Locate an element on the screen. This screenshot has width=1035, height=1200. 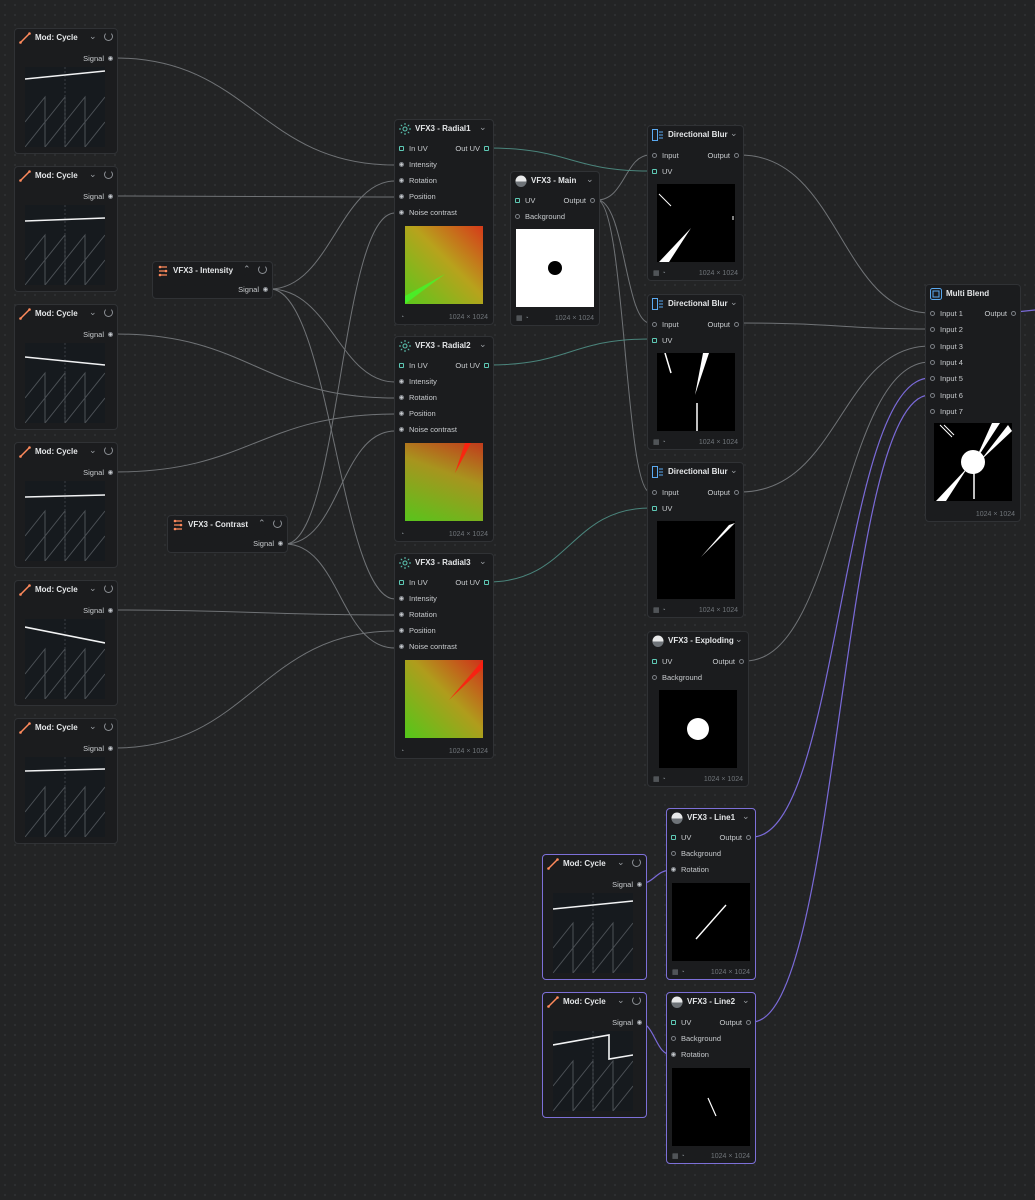
node-title: Directional Blur is located at coordinates (698, 471).